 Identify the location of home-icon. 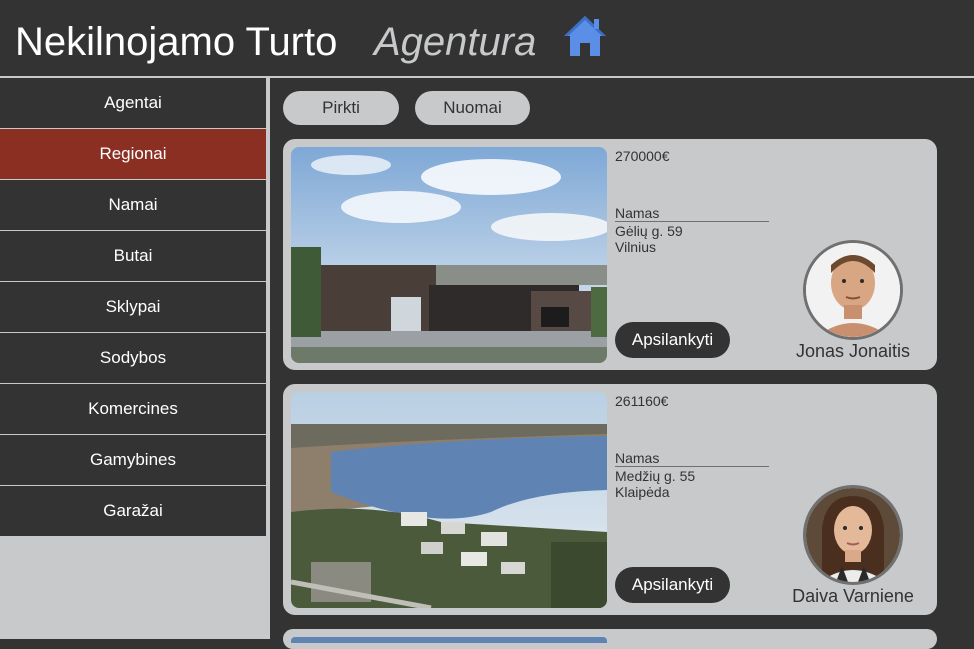
(585, 36).